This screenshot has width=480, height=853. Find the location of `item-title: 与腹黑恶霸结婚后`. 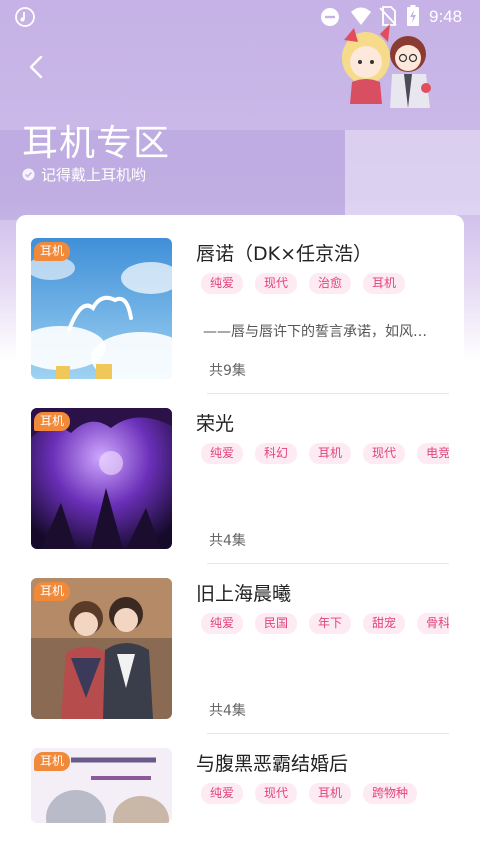

item-title: 与腹黑恶霸结婚后 is located at coordinates (272, 762).